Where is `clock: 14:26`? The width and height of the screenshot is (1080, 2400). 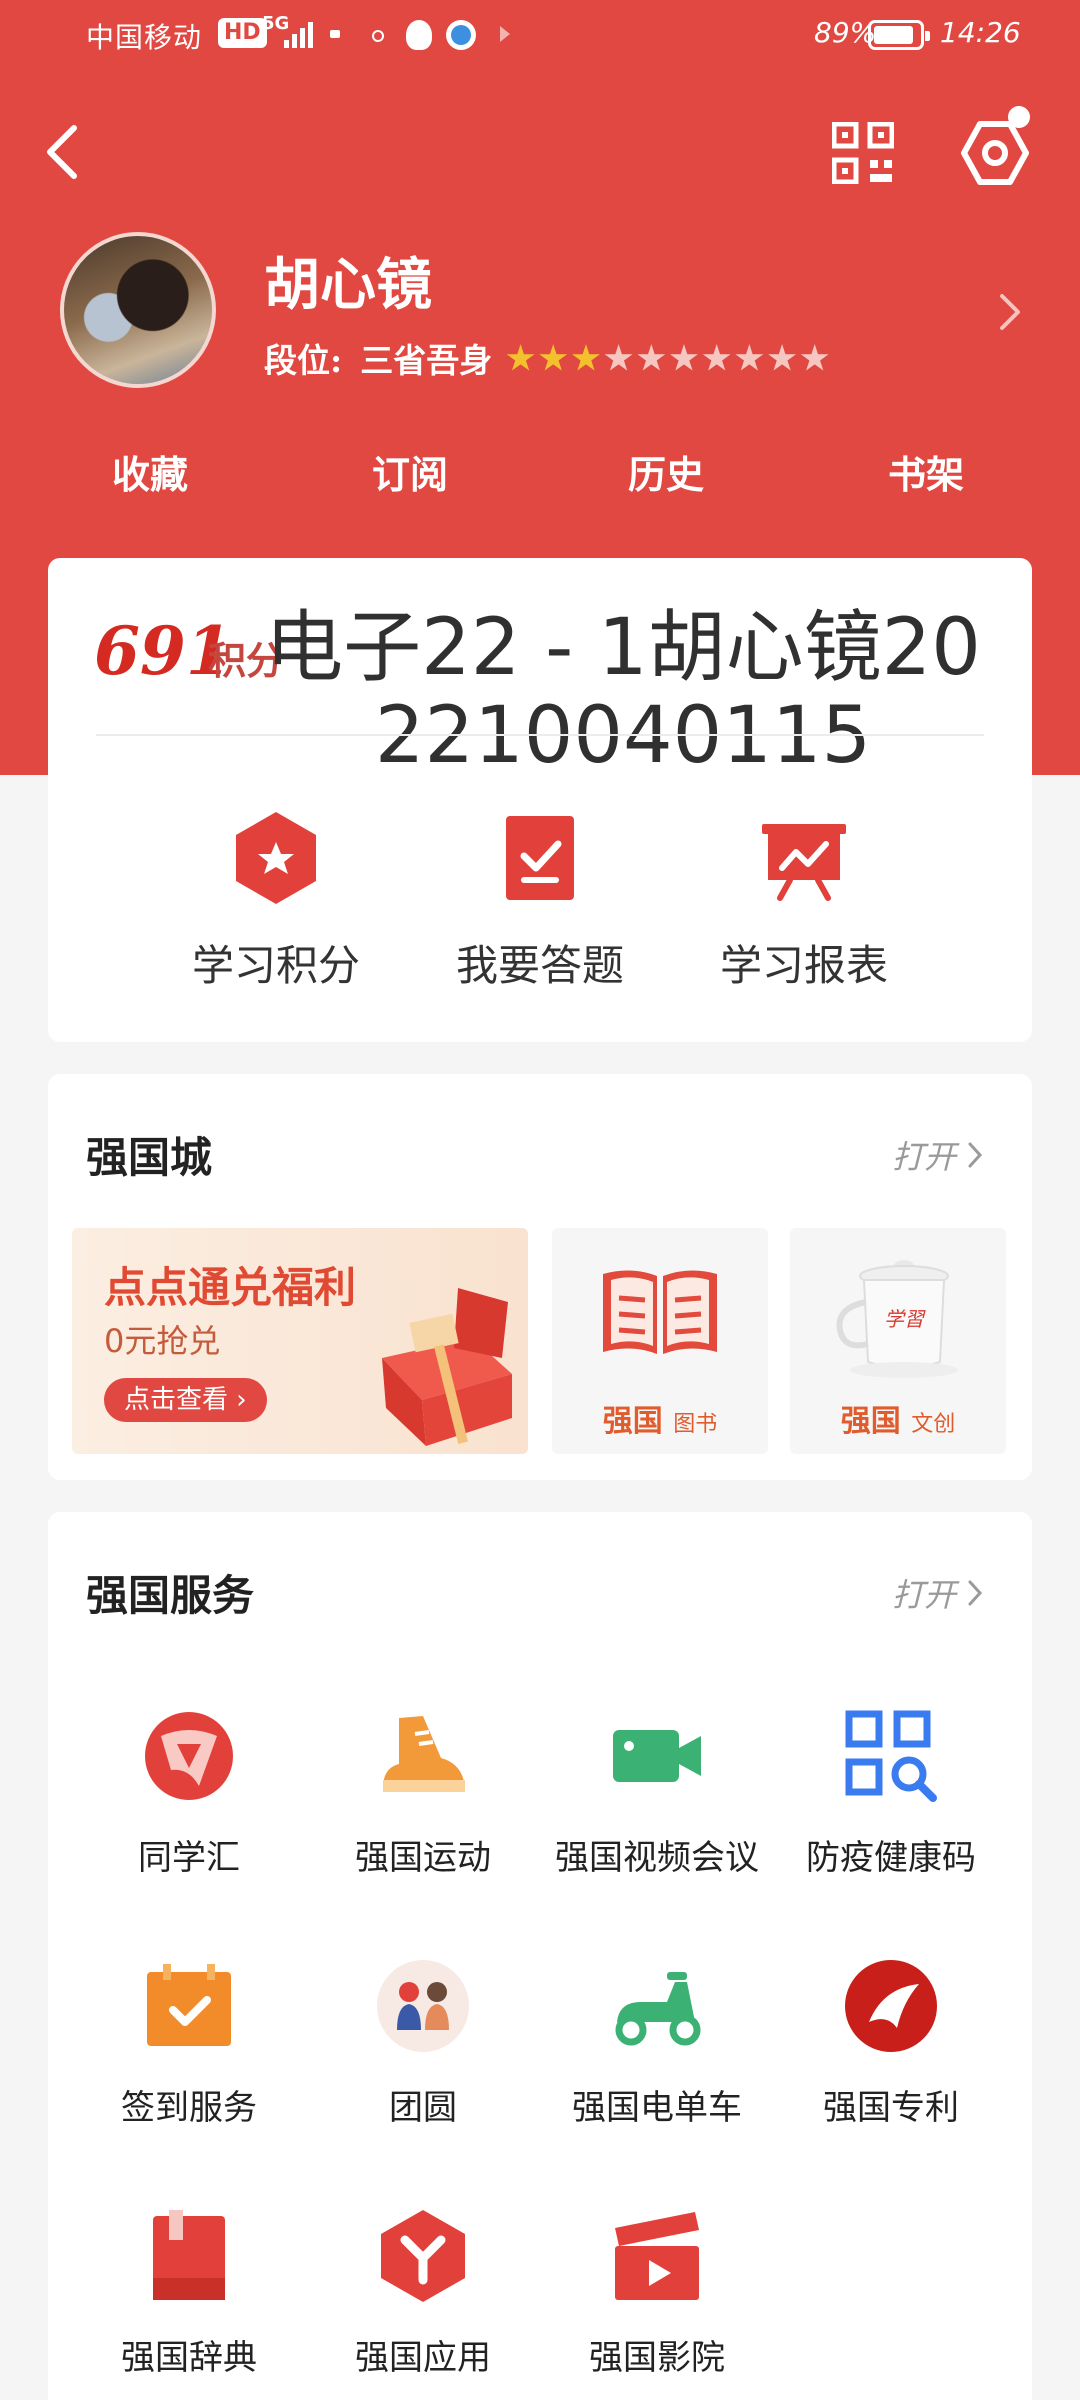
clock: 14:26 is located at coordinates (980, 32).